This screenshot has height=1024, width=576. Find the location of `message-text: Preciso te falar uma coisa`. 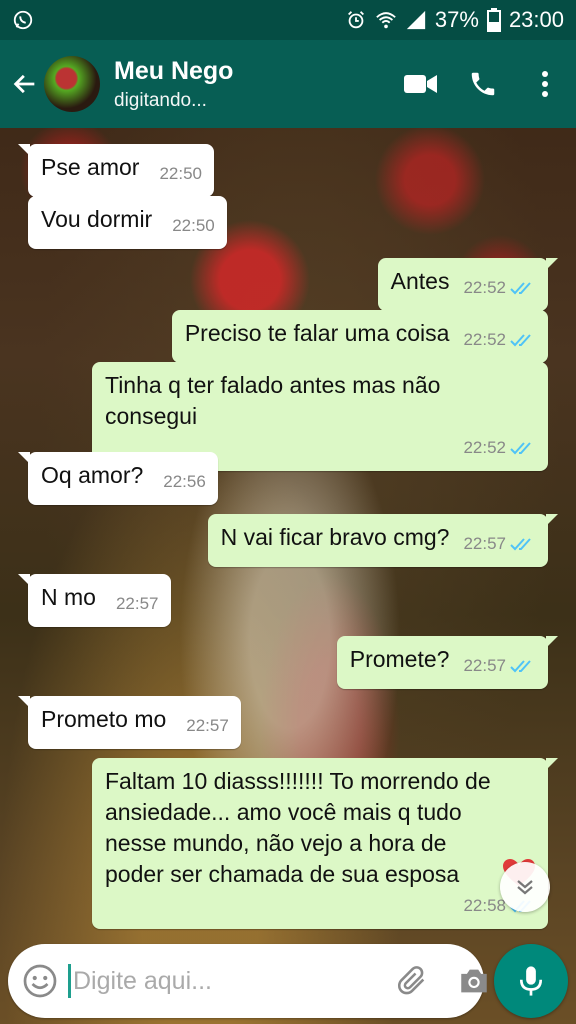

message-text: Preciso te falar uma coisa is located at coordinates (317, 333).